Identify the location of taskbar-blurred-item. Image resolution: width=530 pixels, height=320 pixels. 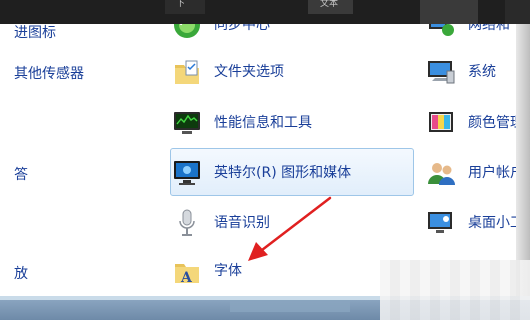
(290, 306).